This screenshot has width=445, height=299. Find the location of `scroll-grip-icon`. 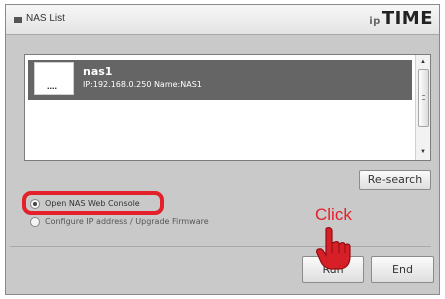

scroll-grip-icon is located at coordinates (423, 97).